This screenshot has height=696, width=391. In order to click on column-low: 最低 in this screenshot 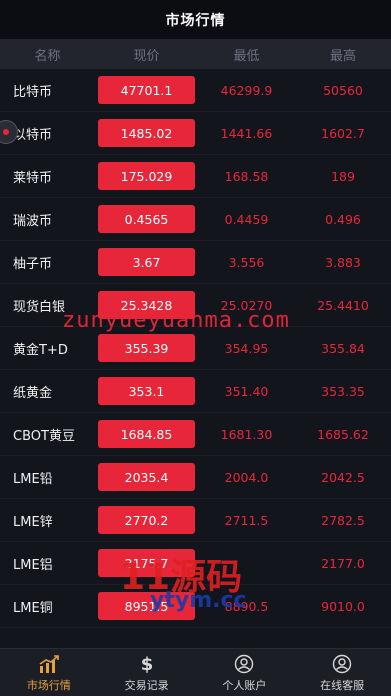, I will do `click(246, 56)`.